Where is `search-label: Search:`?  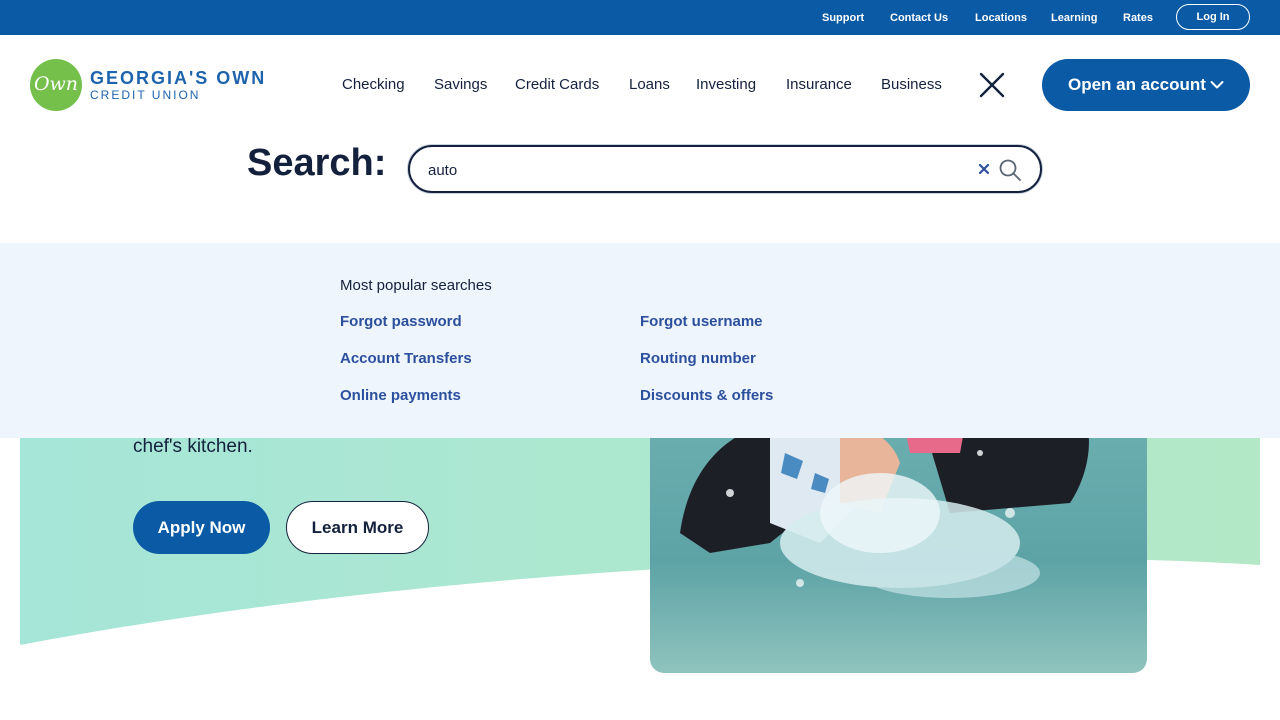 search-label: Search: is located at coordinates (317, 163).